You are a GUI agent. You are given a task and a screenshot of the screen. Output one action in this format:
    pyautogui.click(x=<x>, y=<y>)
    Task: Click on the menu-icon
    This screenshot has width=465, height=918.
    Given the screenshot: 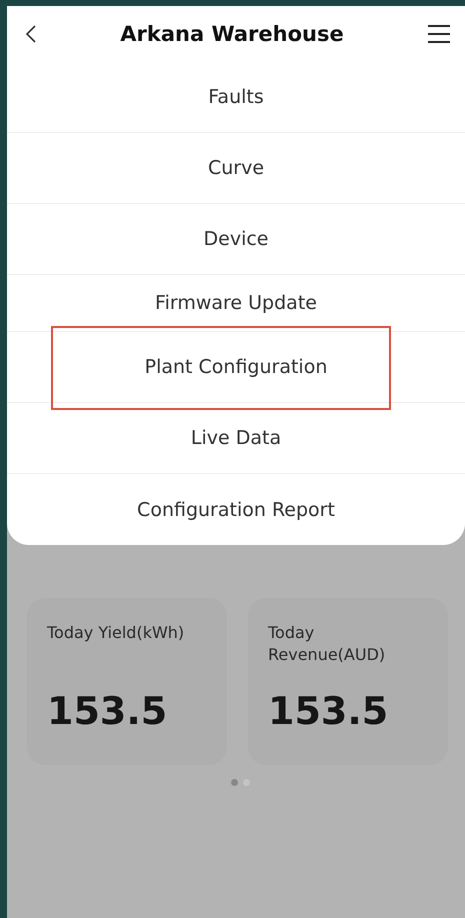 What is the action you would take?
    pyautogui.click(x=439, y=34)
    